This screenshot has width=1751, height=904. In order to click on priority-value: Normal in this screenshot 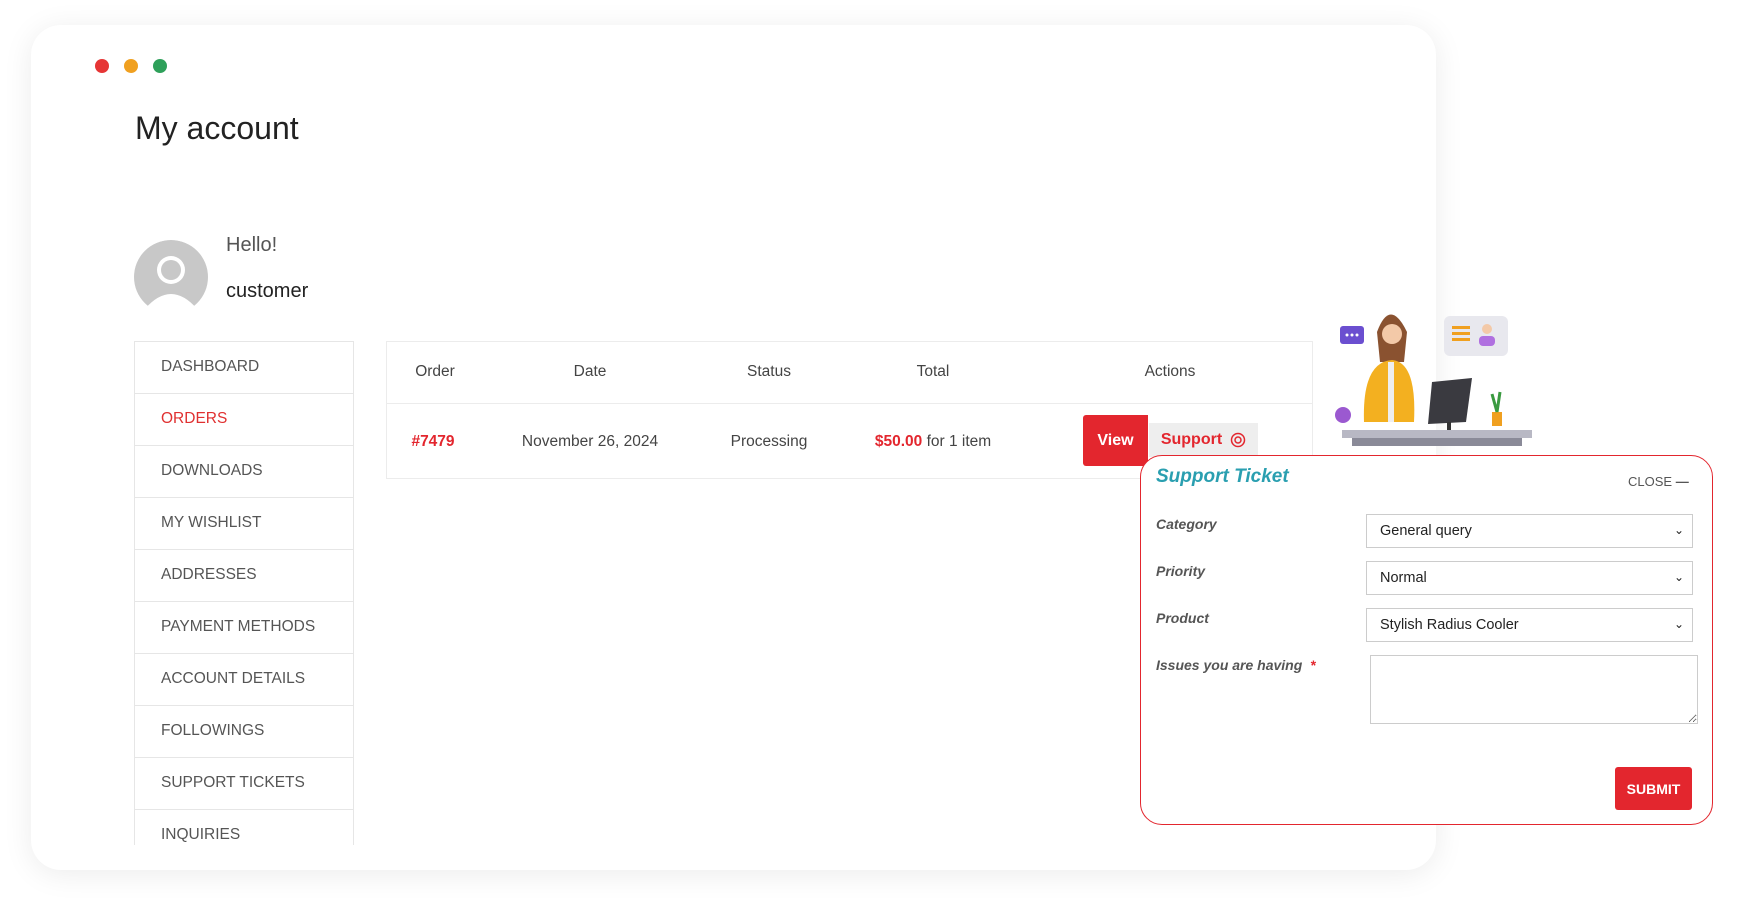, I will do `click(1403, 578)`.